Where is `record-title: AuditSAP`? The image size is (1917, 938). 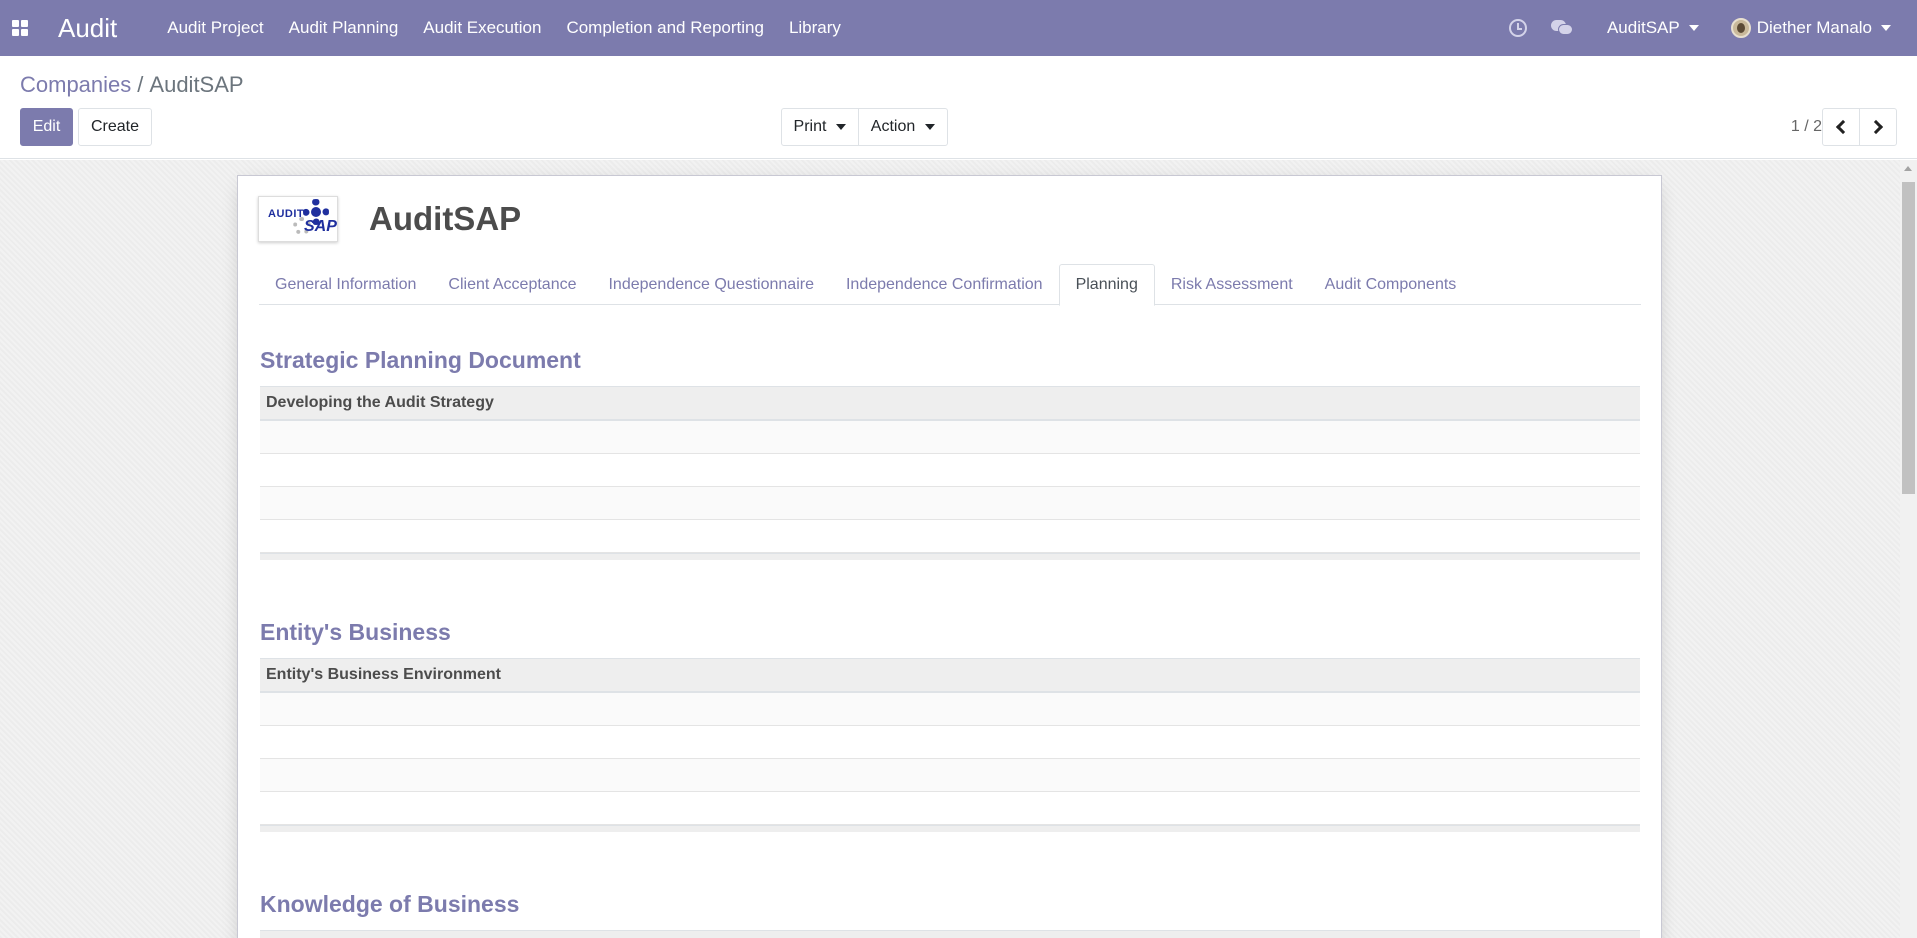
record-title: AuditSAP is located at coordinates (445, 218).